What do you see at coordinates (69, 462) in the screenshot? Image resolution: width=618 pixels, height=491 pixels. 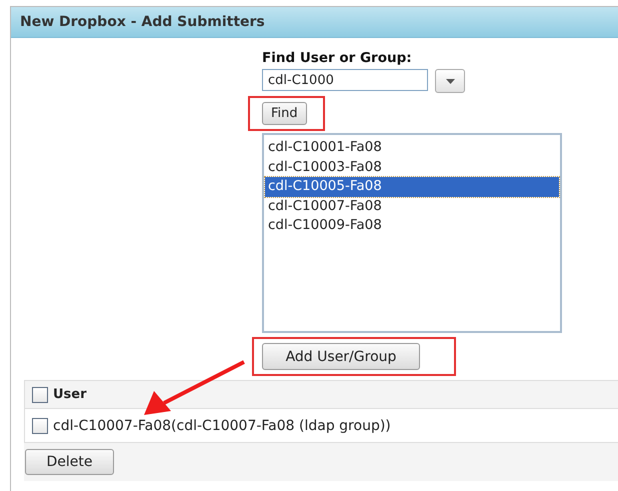 I see `delete-button: Delete` at bounding box center [69, 462].